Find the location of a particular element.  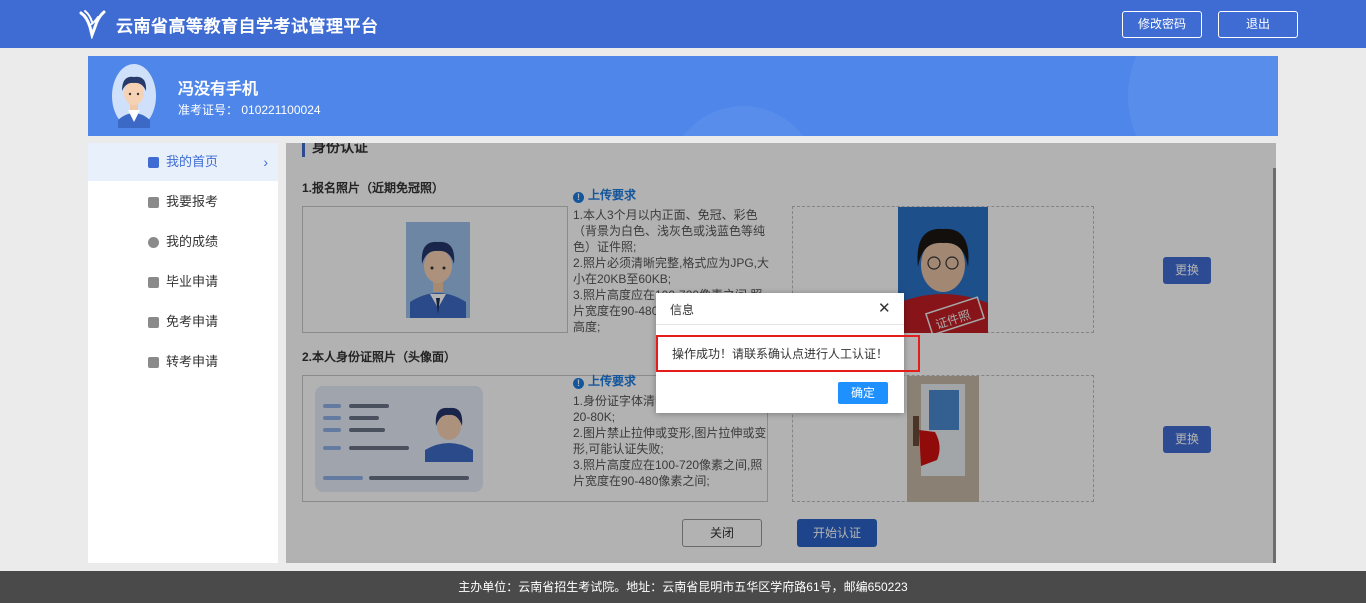

site-title: 云南省高等教育自学考试管理平台 is located at coordinates (247, 26).